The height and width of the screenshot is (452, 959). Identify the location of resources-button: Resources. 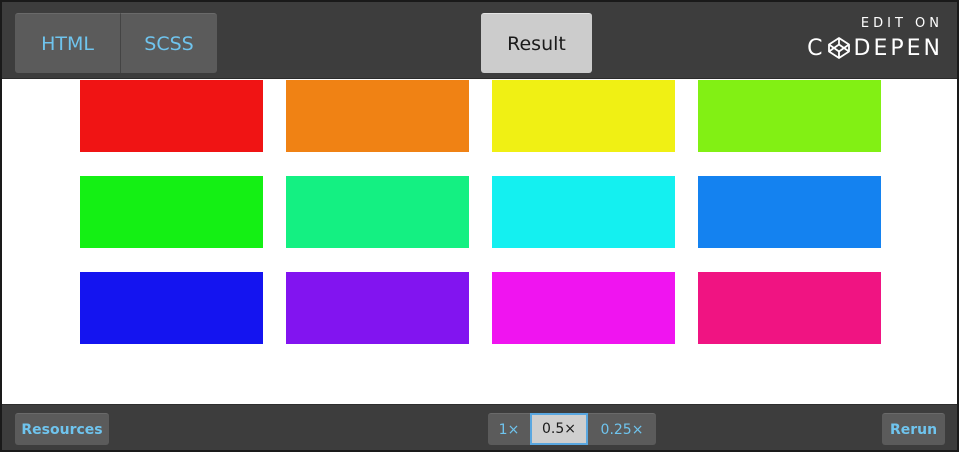
(62, 429).